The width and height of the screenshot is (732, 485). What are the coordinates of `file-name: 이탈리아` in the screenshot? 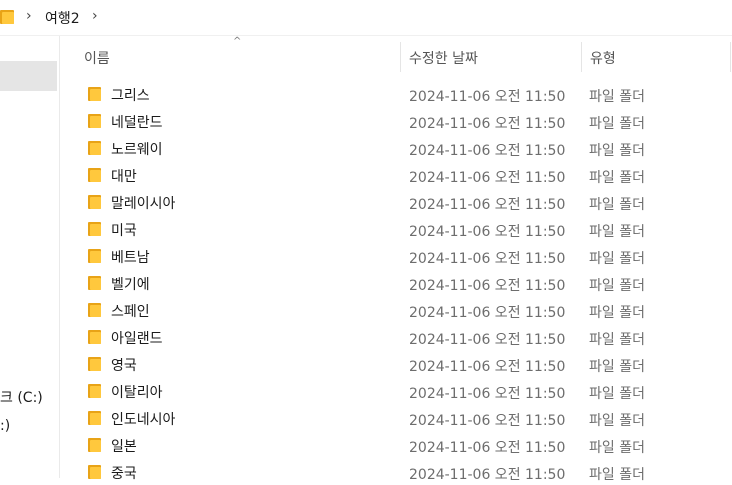 It's located at (137, 393).